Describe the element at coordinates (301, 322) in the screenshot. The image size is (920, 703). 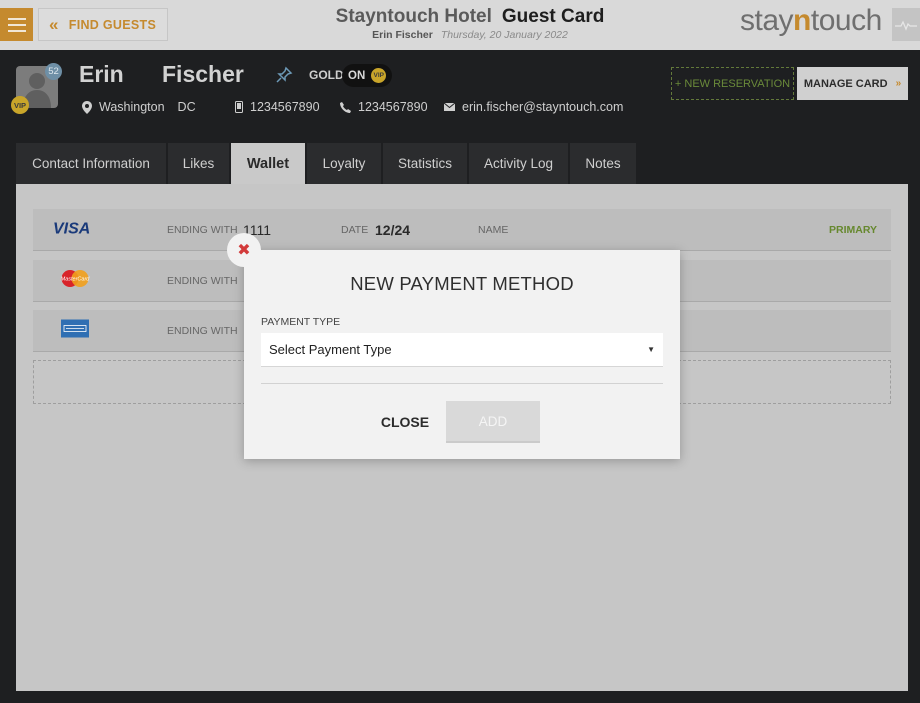
I see `payment-type-label: PAYMENT TYPE` at that location.